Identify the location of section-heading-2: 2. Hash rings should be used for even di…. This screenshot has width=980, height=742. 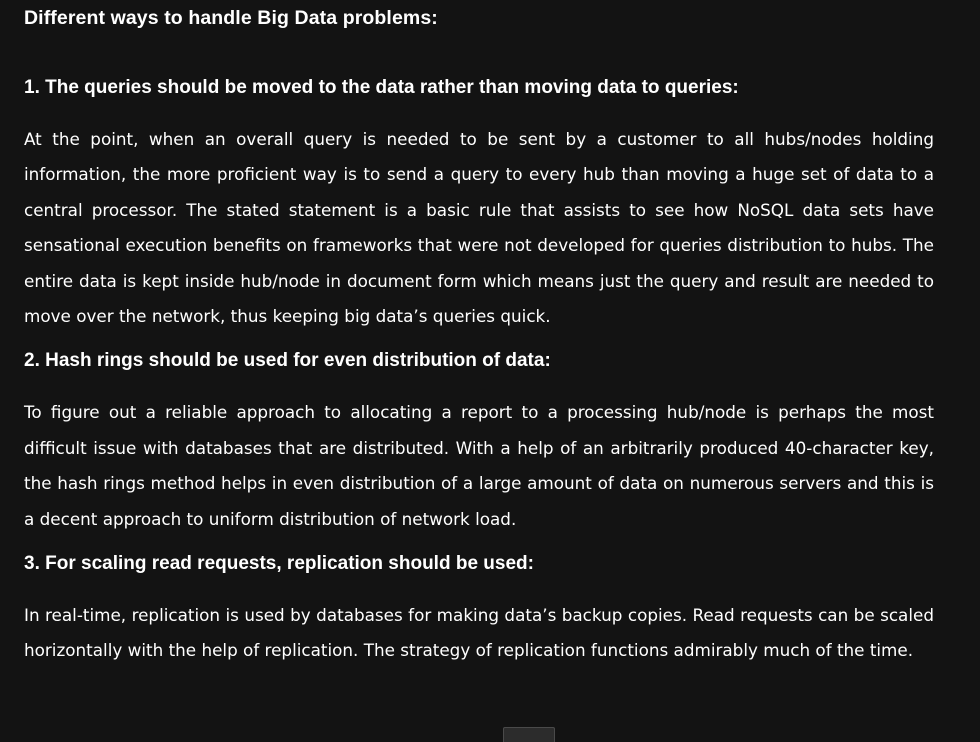
(287, 361).